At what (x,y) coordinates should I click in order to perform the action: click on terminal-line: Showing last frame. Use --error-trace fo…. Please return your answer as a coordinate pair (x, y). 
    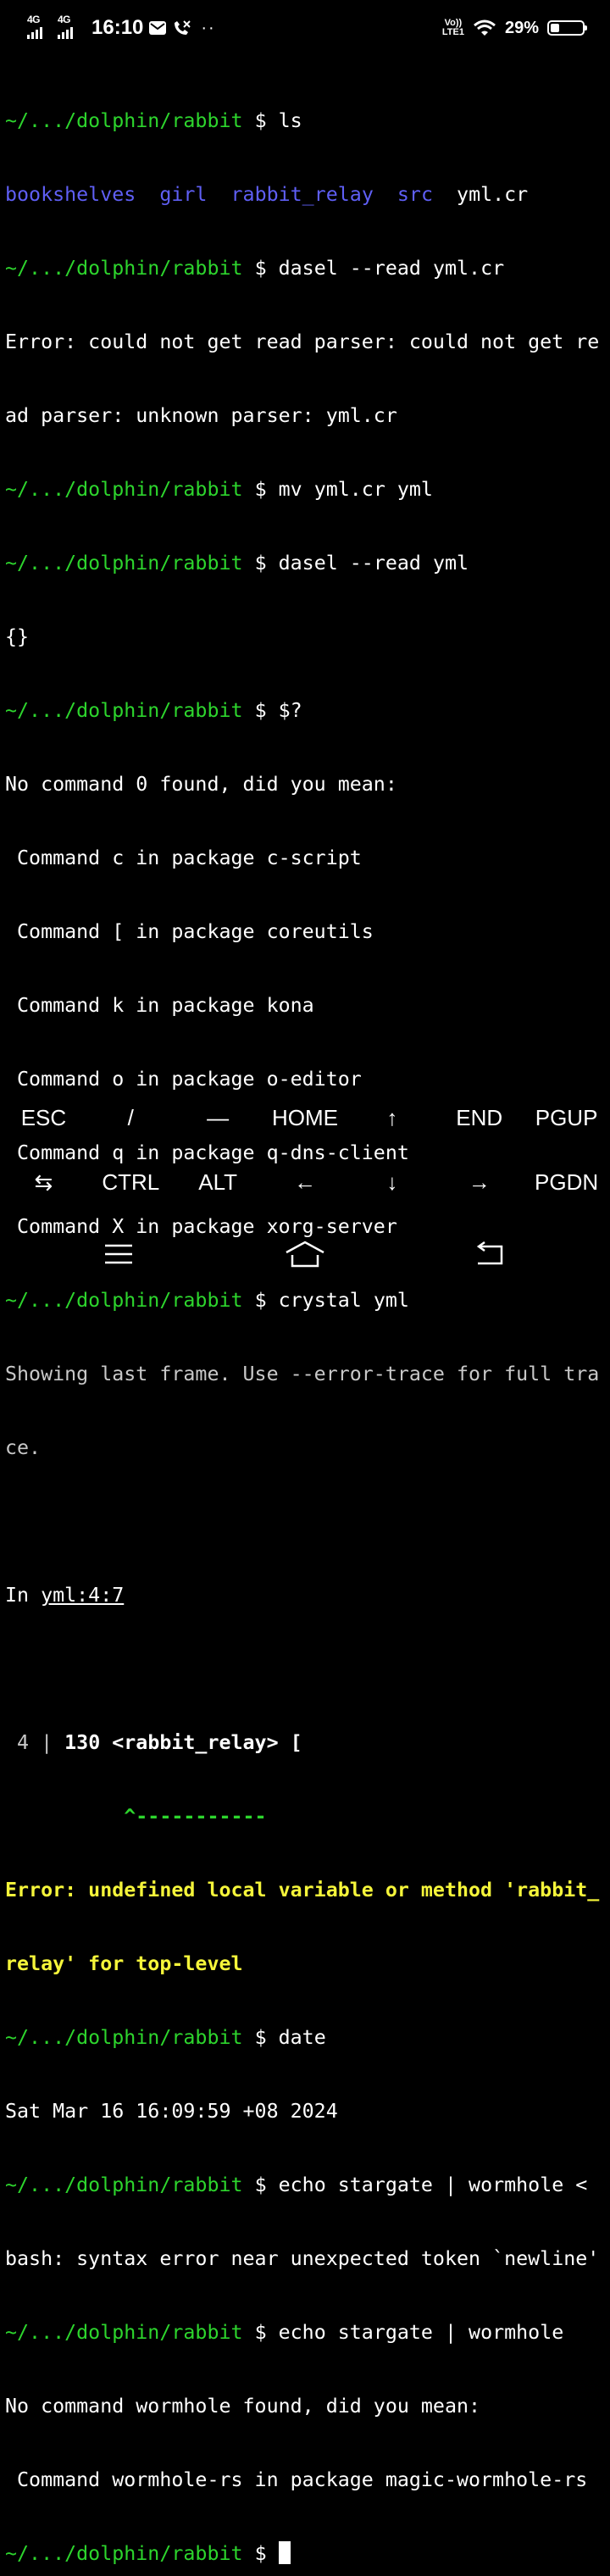
    Looking at the image, I should click on (302, 1374).